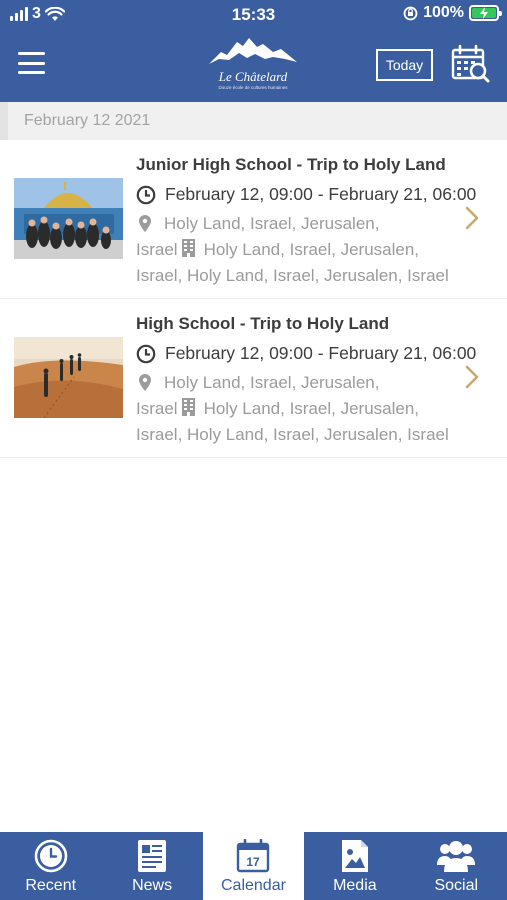  Describe the element at coordinates (470, 64) in the screenshot. I see `calendar-search-icon` at that location.